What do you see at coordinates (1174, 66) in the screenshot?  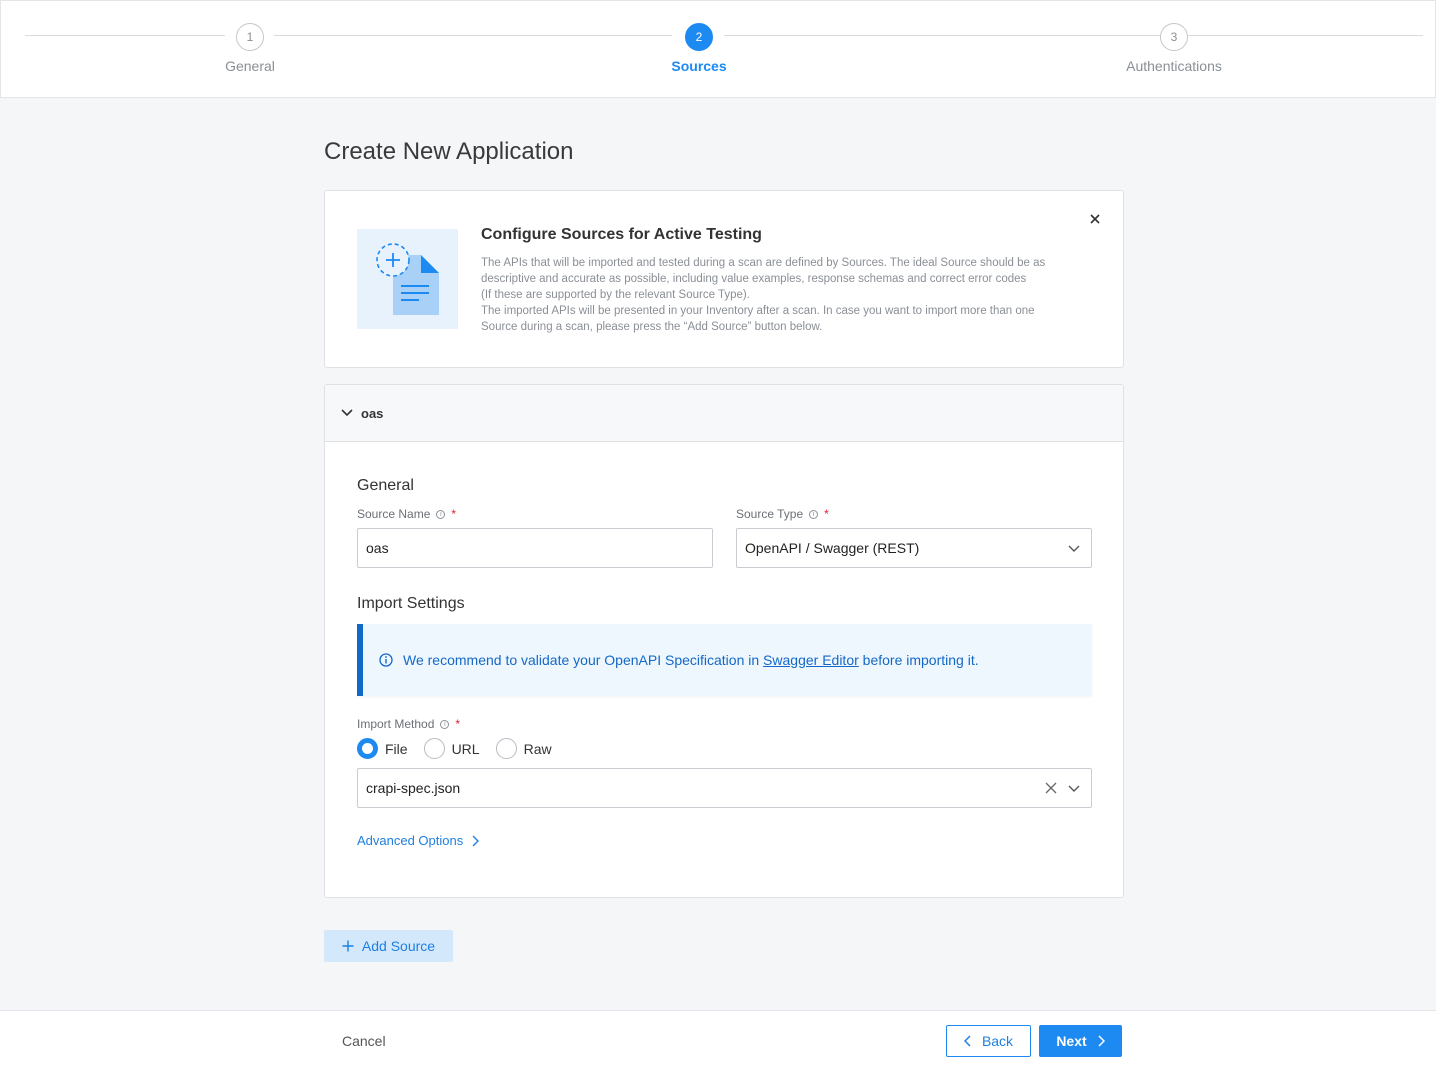 I see `step-label: Authentications` at bounding box center [1174, 66].